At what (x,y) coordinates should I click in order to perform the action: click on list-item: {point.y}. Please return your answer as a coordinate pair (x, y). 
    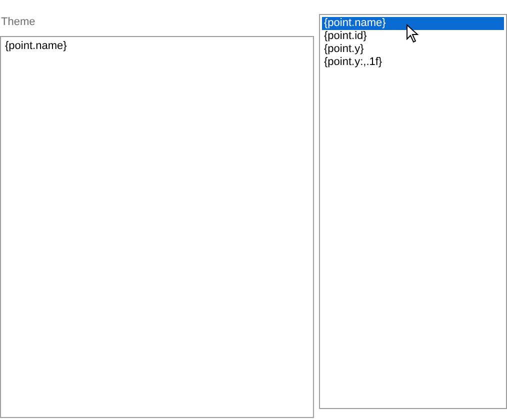
    Looking at the image, I should click on (413, 49).